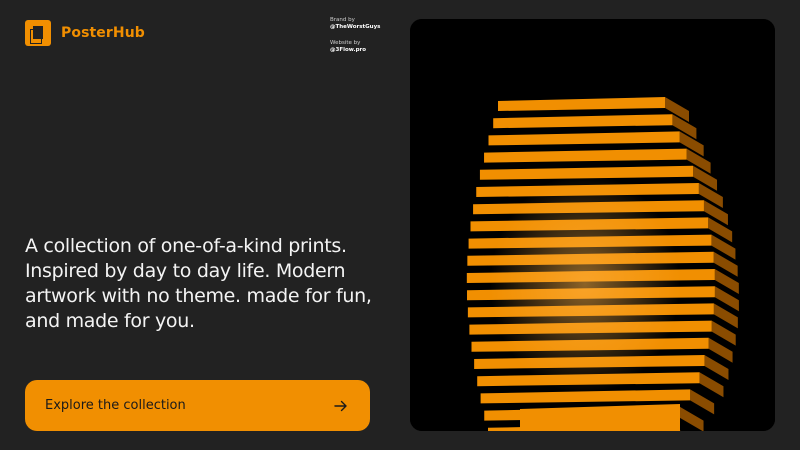 This screenshot has width=800, height=450. I want to click on brand-credit: Brand by @TheWorstGuys, so click(355, 24).